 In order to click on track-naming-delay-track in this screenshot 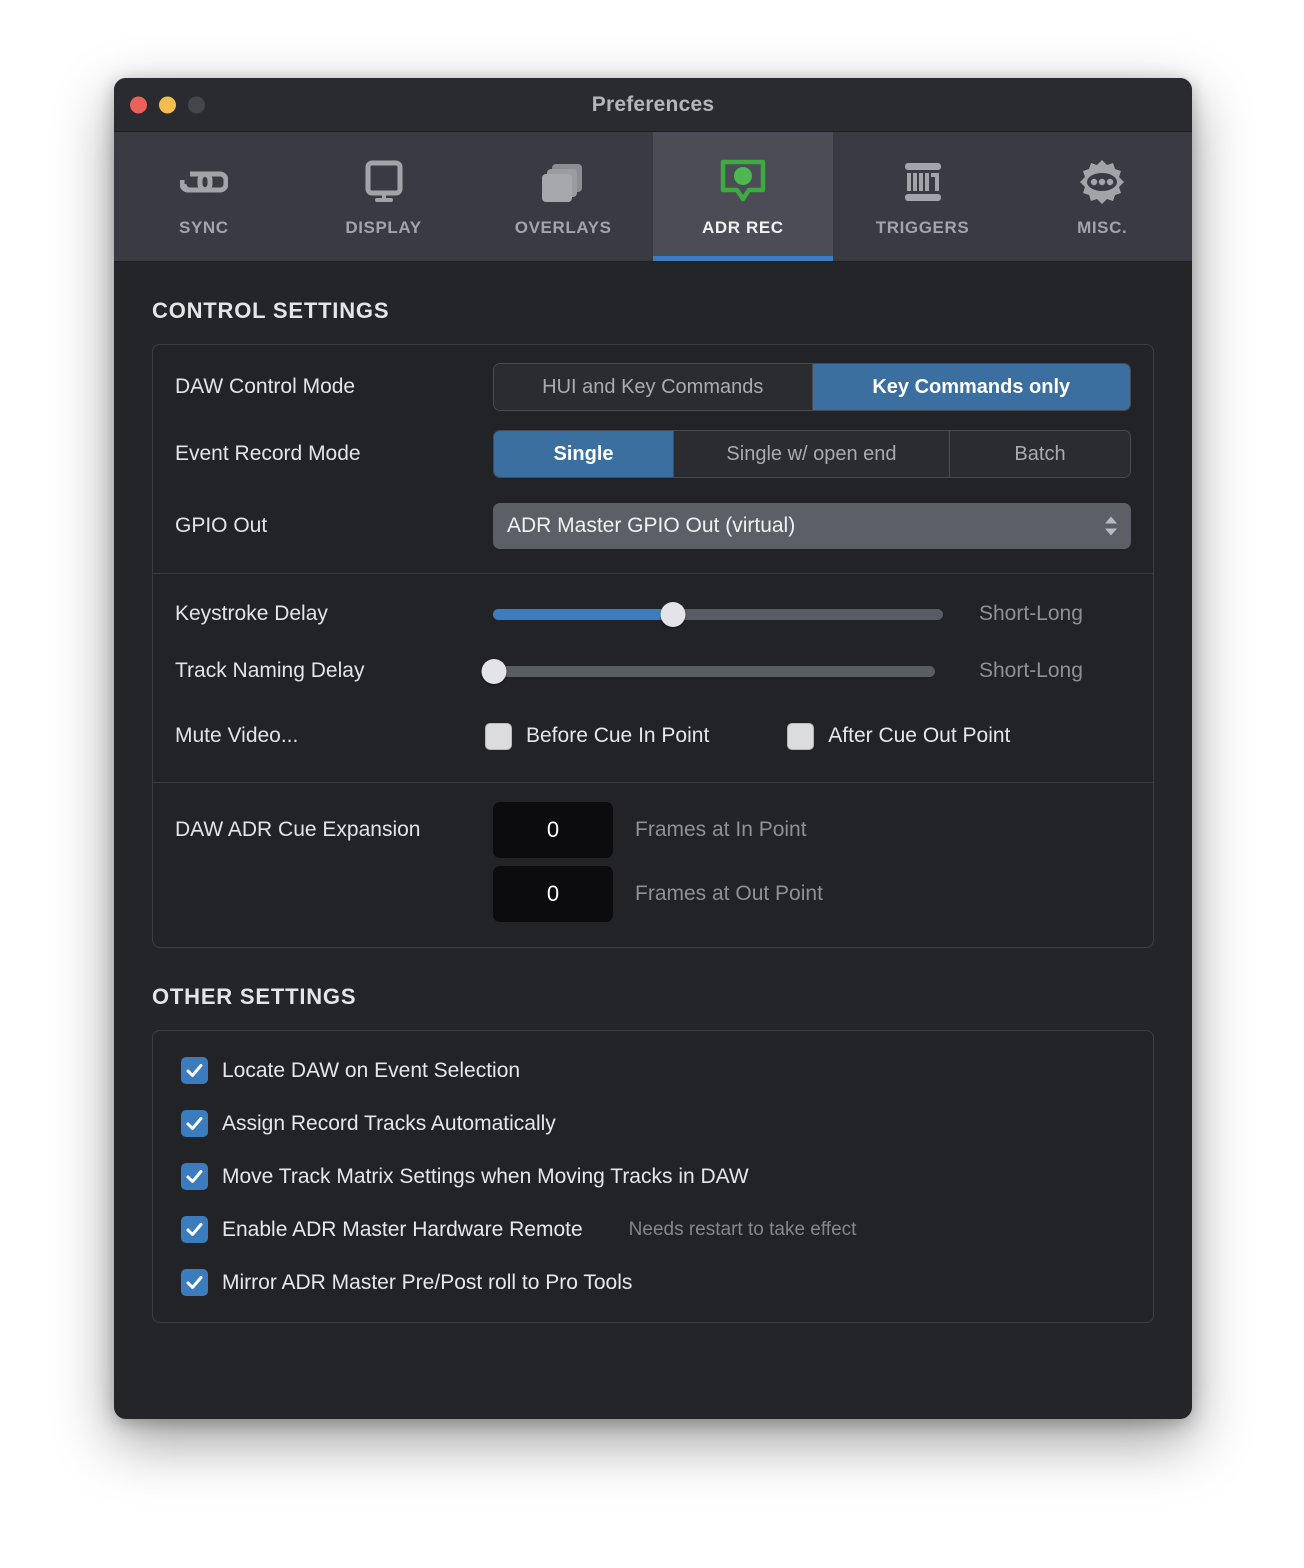, I will do `click(710, 671)`.